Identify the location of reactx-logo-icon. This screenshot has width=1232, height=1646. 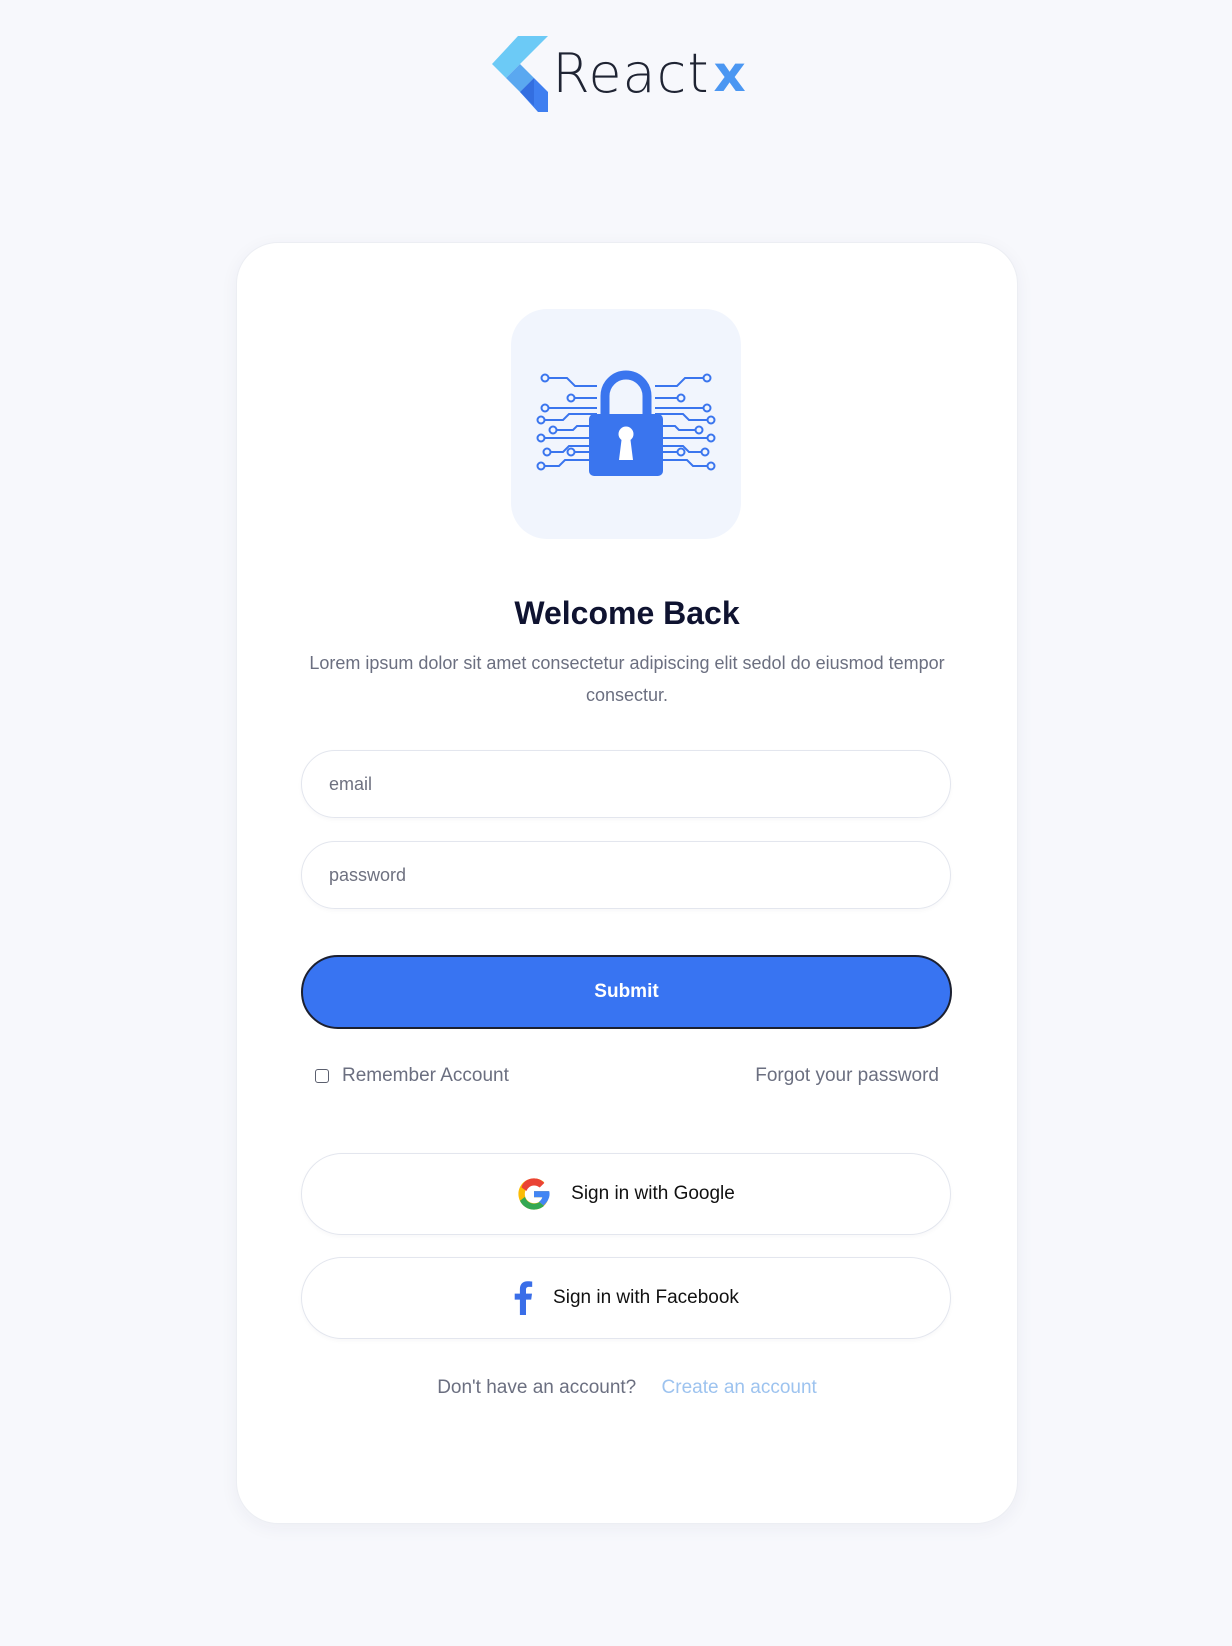
(520, 74).